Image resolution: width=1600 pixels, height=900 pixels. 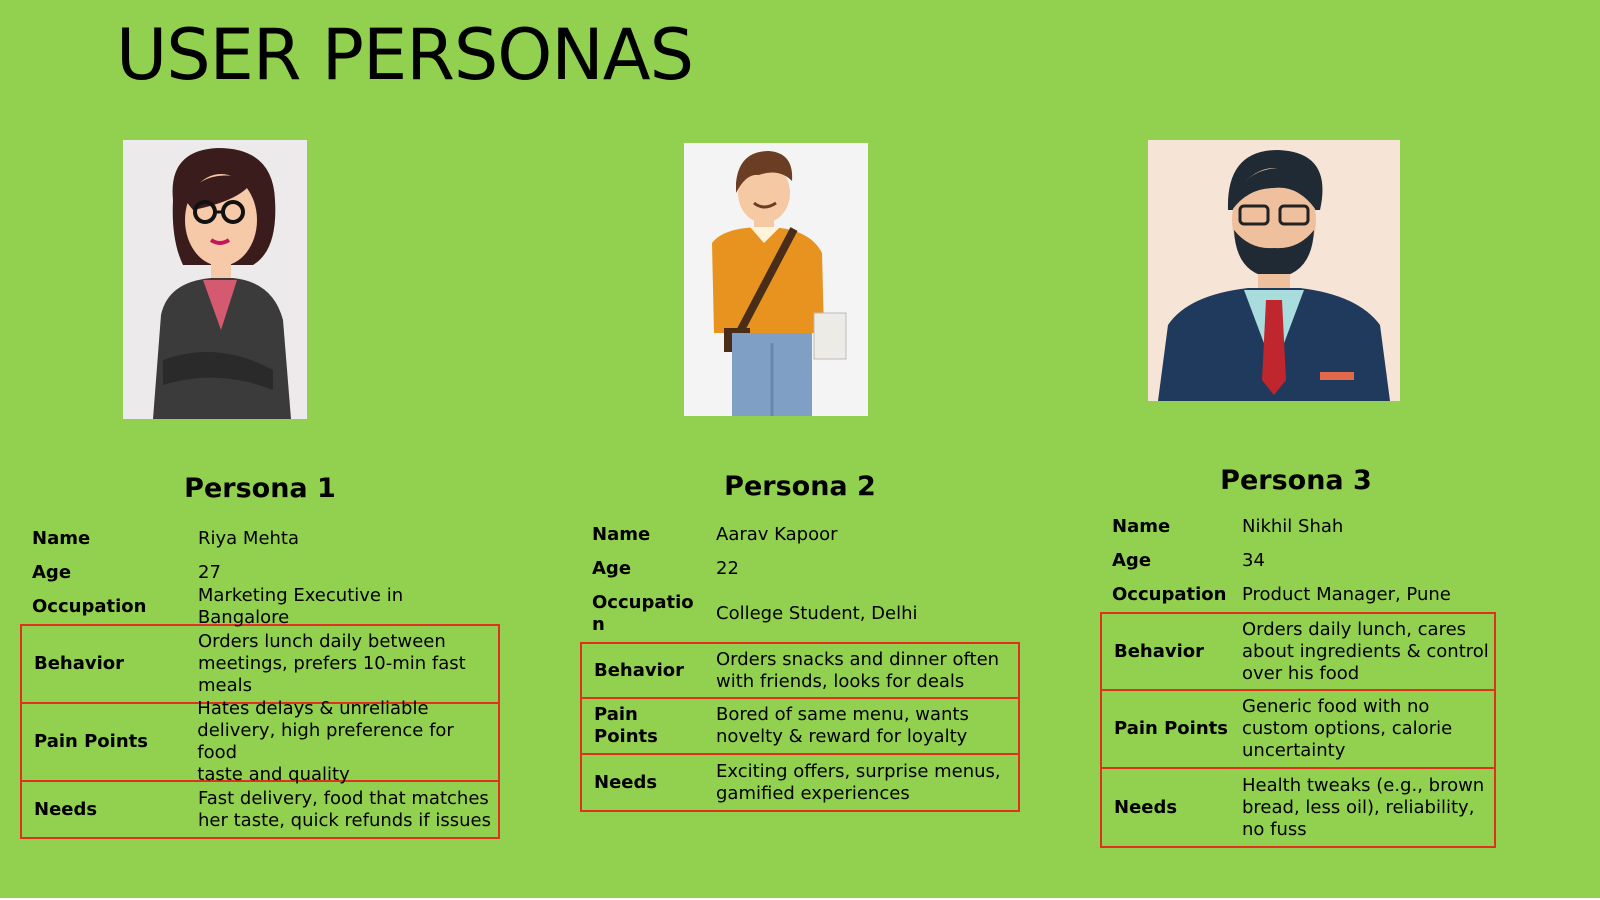 What do you see at coordinates (300, 606) in the screenshot?
I see `occupation-value: Marketing Executive in Bangalore` at bounding box center [300, 606].